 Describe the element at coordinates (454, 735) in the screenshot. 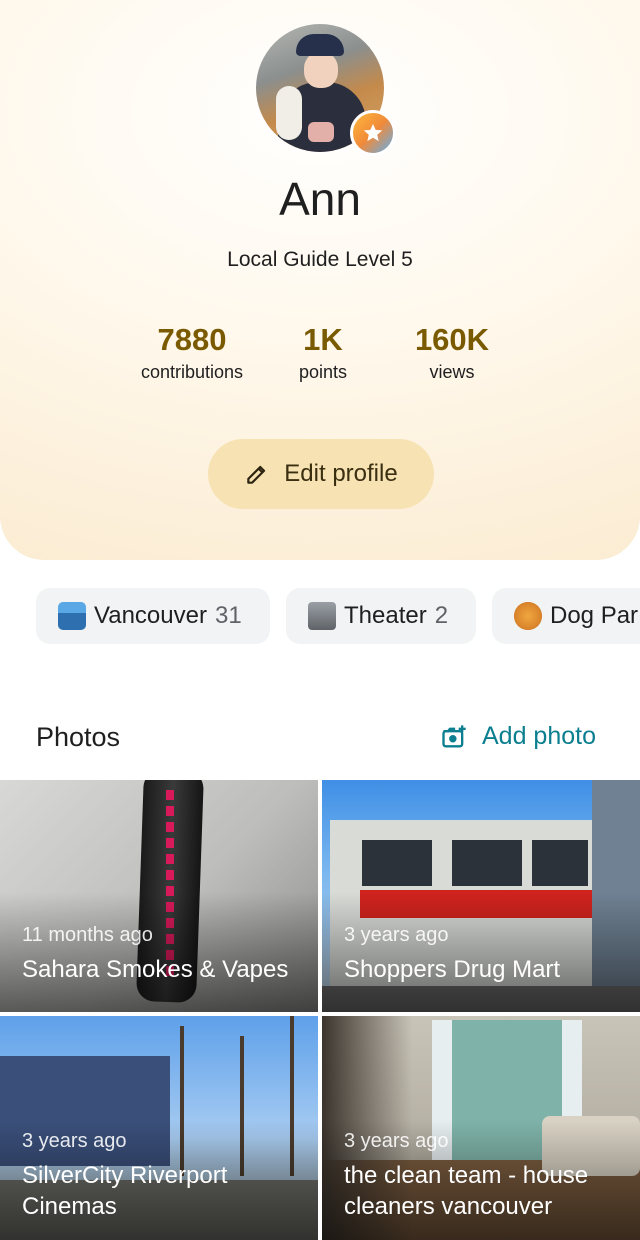

I see `add-photo-icon` at that location.